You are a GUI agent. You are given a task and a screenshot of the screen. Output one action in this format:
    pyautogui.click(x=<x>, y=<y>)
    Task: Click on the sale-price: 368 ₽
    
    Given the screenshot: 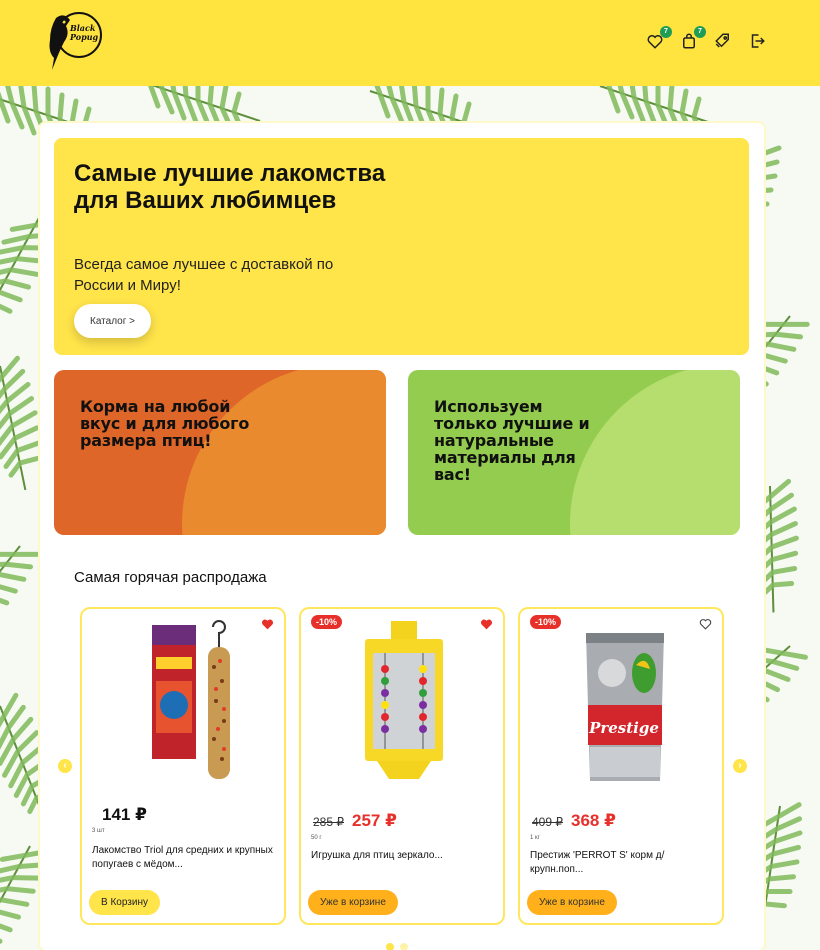 What is the action you would take?
    pyautogui.click(x=593, y=820)
    